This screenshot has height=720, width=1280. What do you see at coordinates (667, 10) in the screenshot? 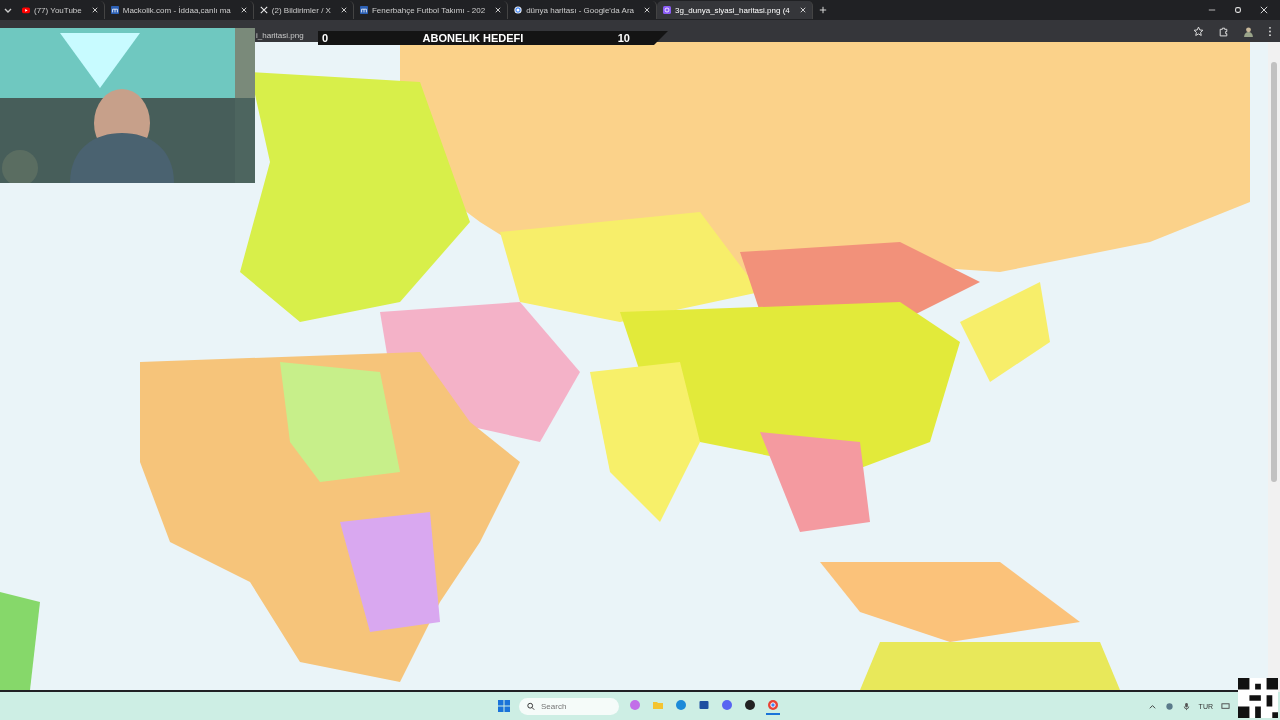
I see `image-icon` at bounding box center [667, 10].